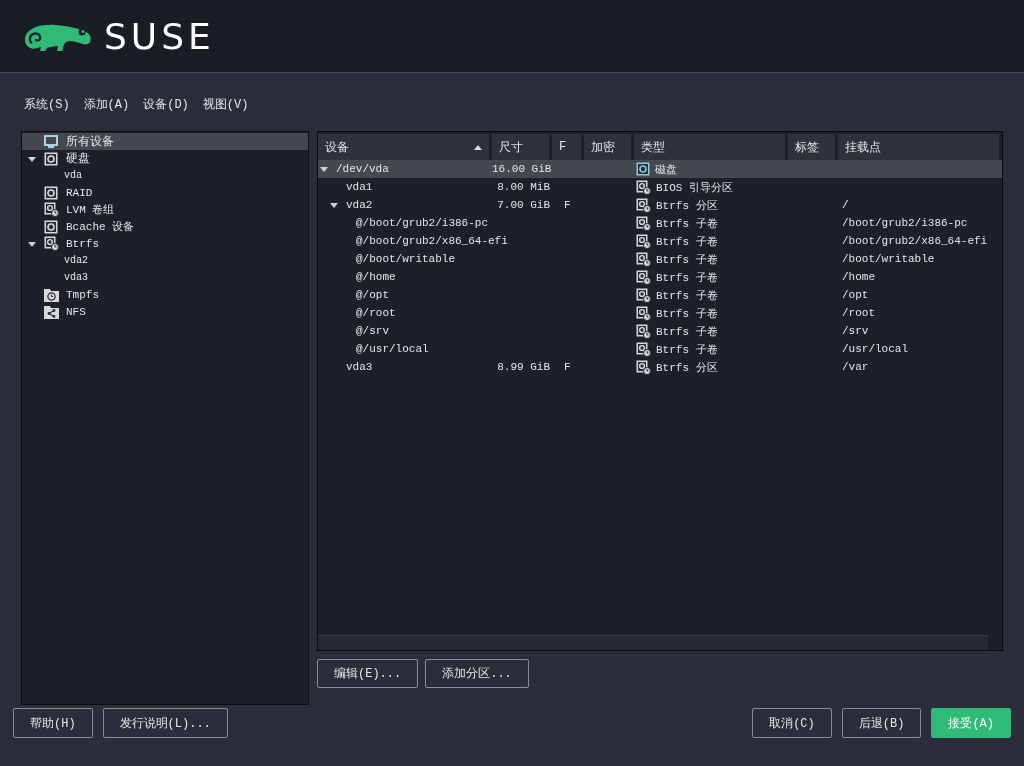 The width and height of the screenshot is (1024, 766). I want to click on table-row: vda3 8.99 GiB F Btrfs 分区 /var, so click(660, 367).